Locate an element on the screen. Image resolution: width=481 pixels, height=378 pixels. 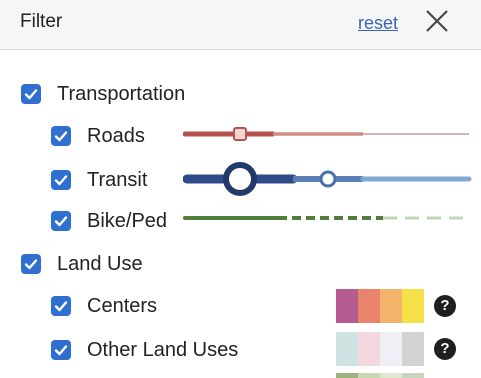
panel-title: Filter is located at coordinates (41, 21).